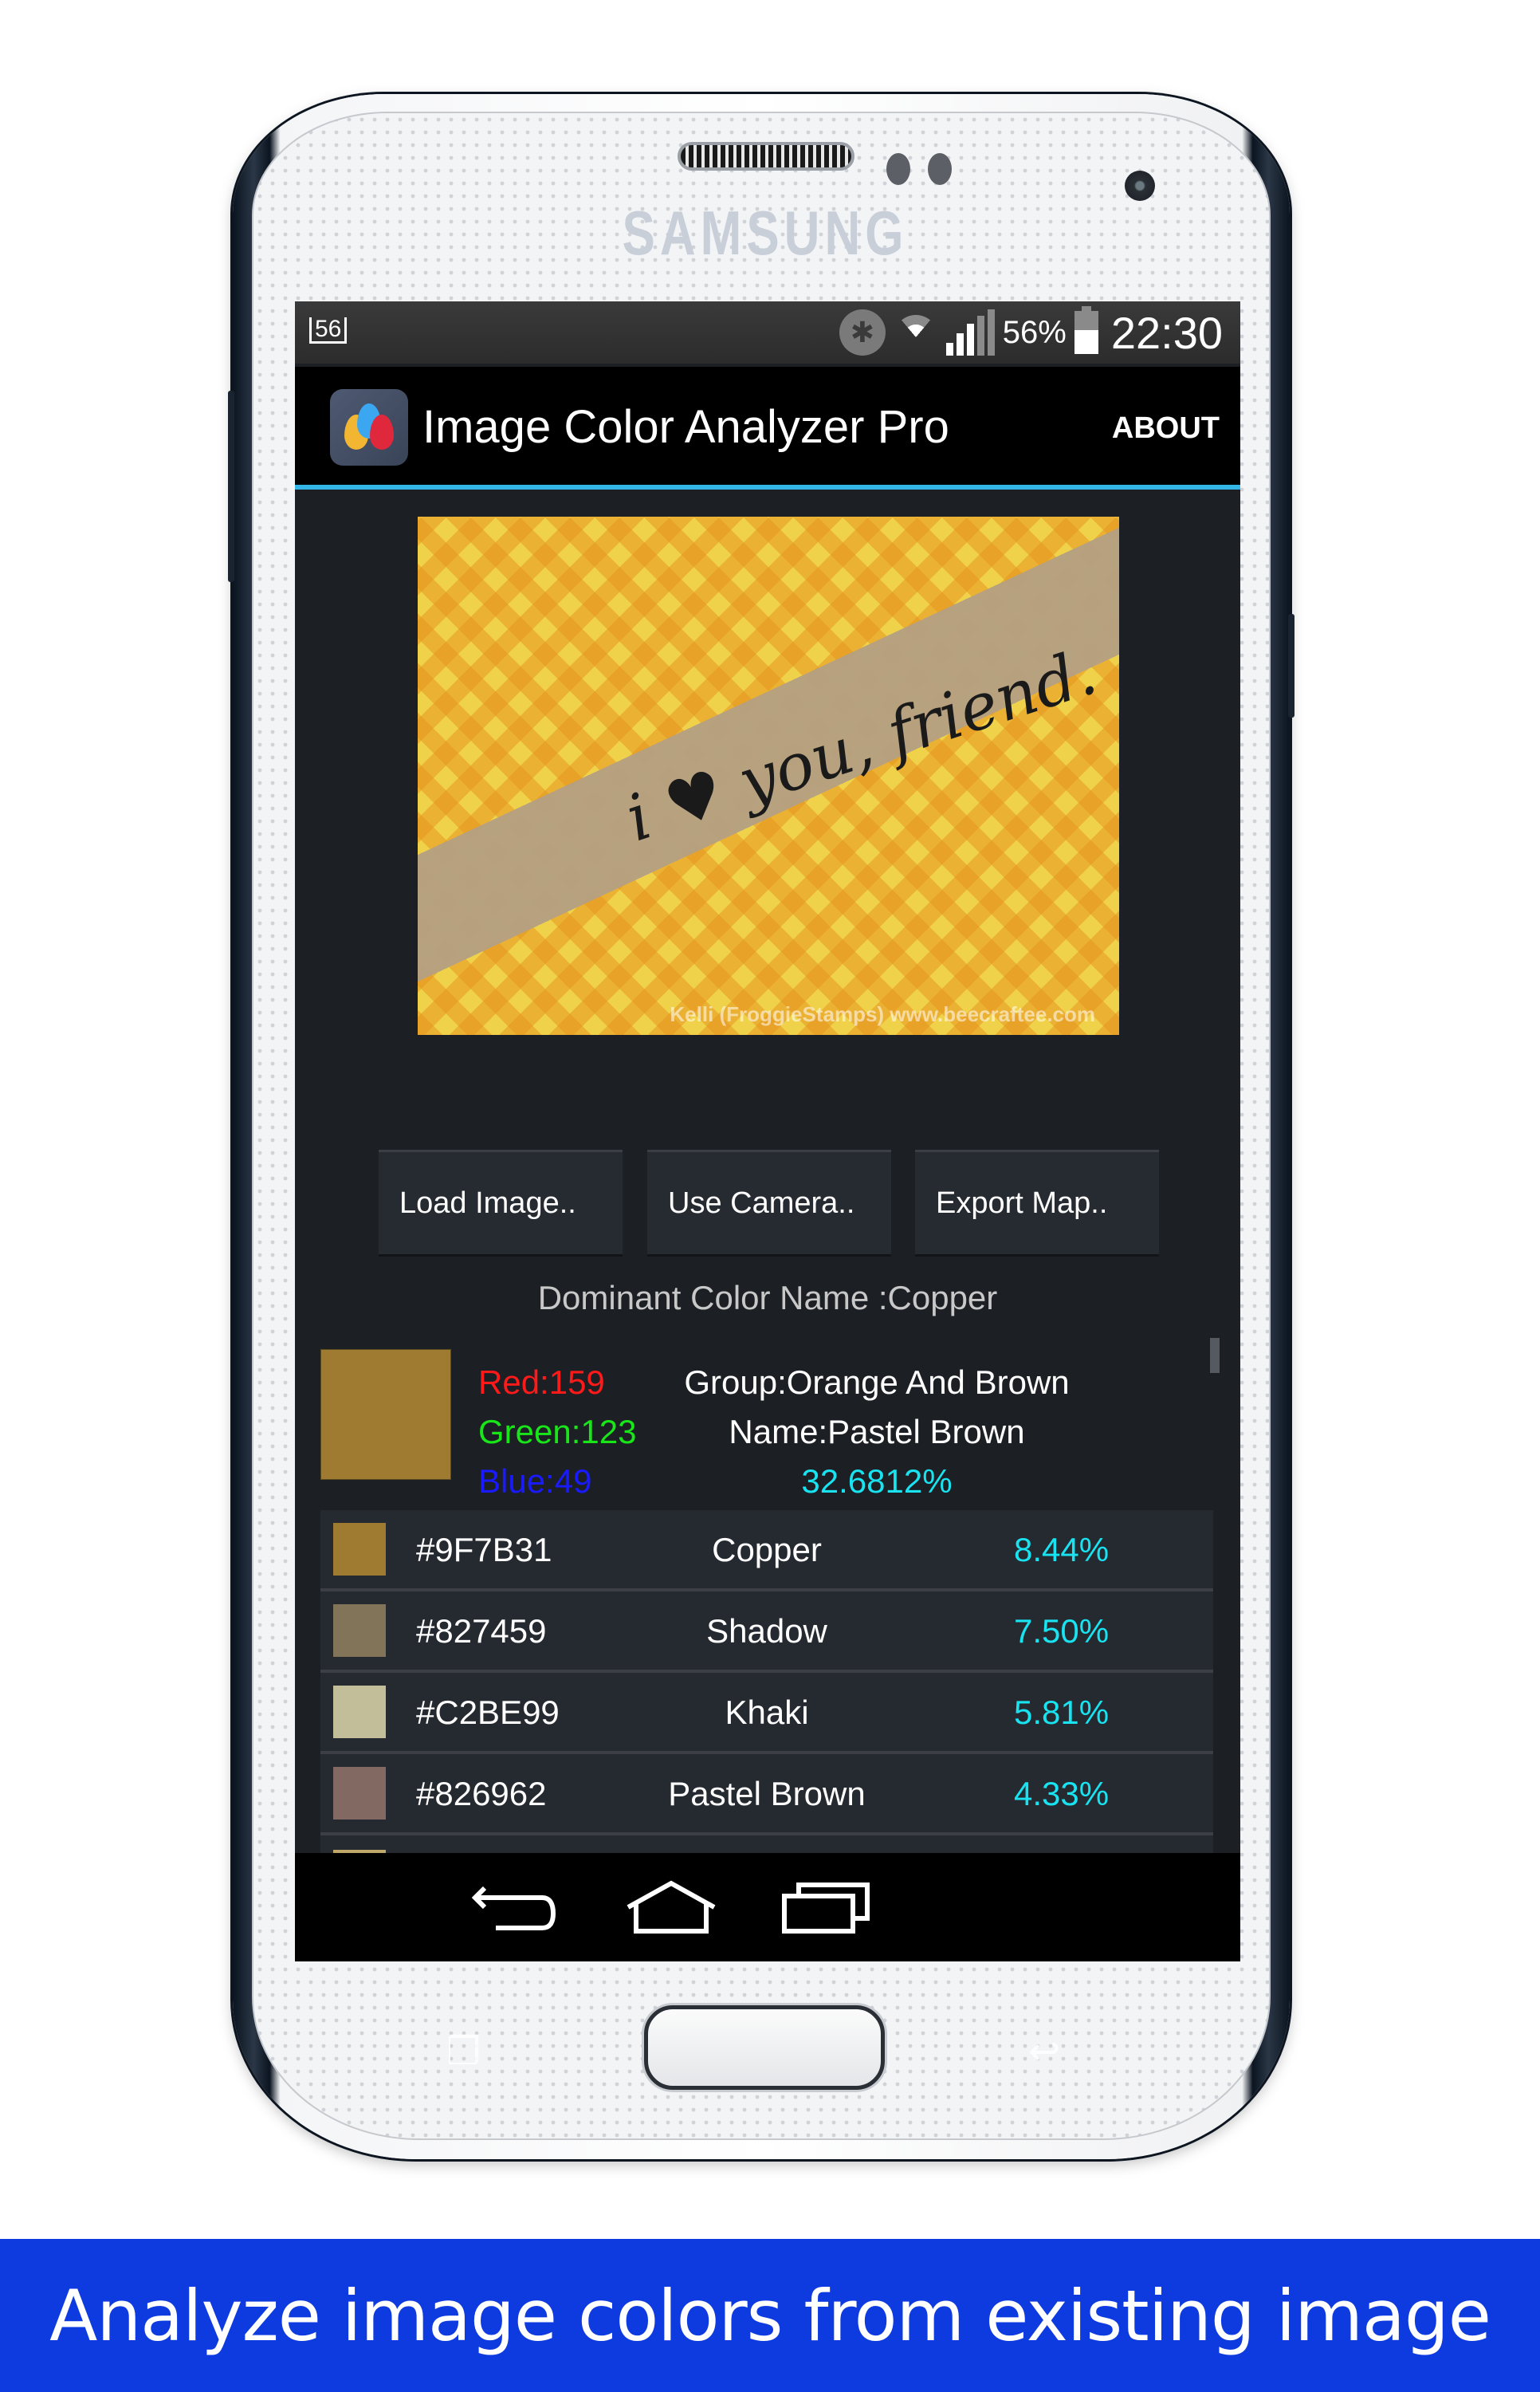 Image resolution: width=1540 pixels, height=2392 pixels. I want to click on color-row: #826962 Pastel Brown 4.33%, so click(766, 1795).